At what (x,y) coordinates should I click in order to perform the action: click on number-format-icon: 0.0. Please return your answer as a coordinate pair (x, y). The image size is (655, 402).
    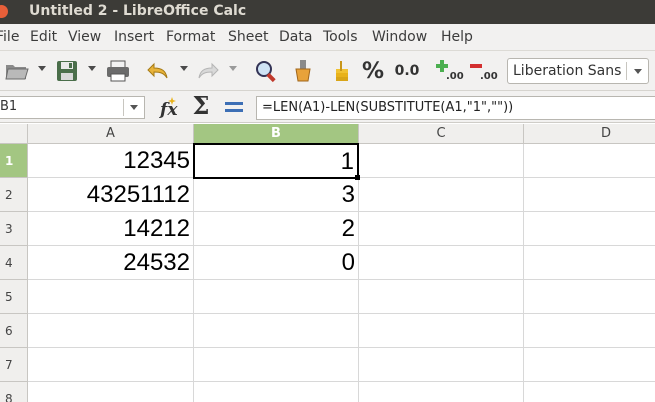
    Looking at the image, I should click on (407, 71).